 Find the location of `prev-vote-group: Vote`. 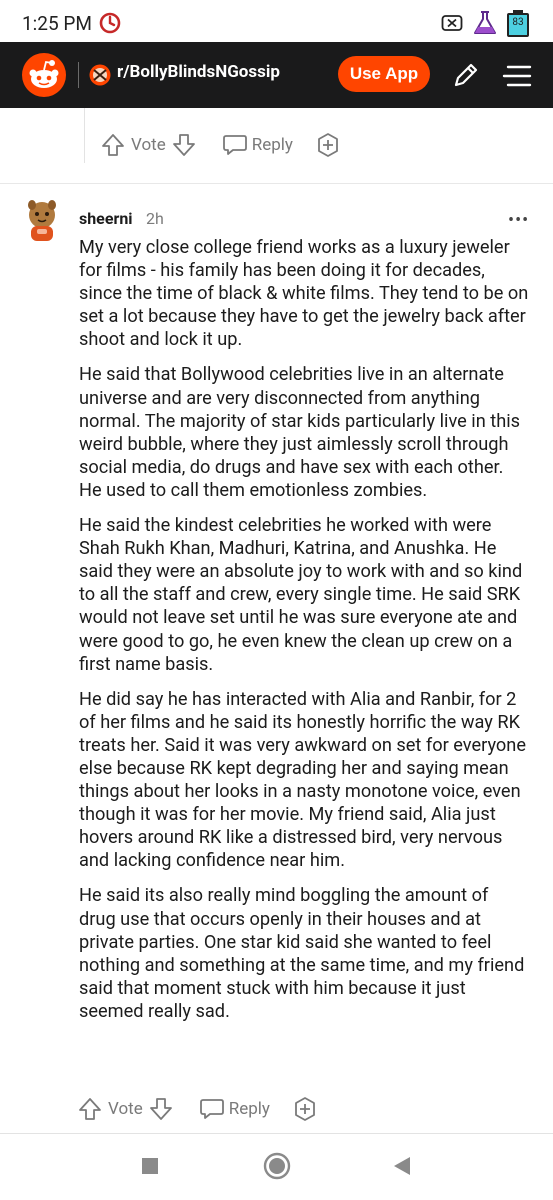

prev-vote-group: Vote is located at coordinates (148, 145).